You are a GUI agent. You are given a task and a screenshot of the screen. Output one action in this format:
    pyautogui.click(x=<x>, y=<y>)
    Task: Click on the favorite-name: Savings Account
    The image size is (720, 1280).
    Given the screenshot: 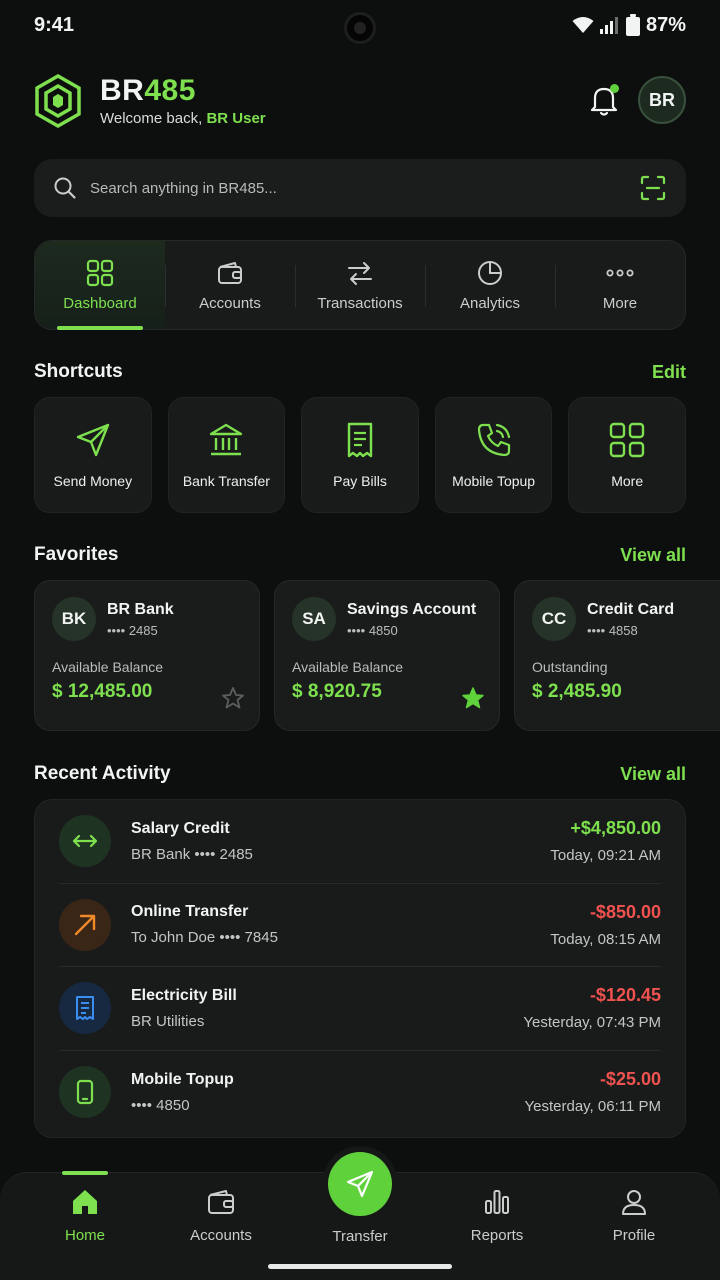 What is the action you would take?
    pyautogui.click(x=412, y=609)
    